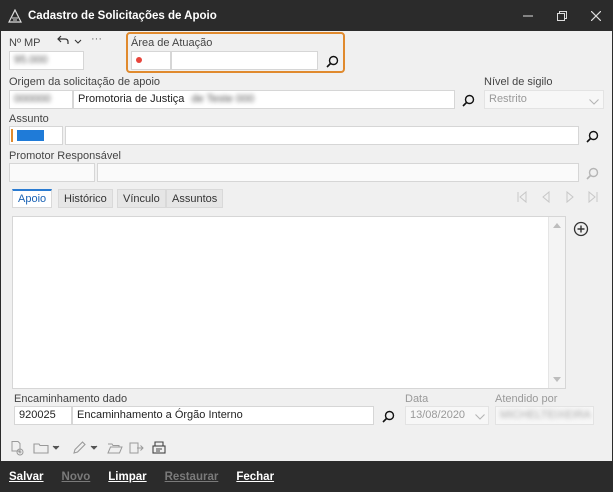  What do you see at coordinates (557, 225) in the screenshot?
I see `scroll-up-icon` at bounding box center [557, 225].